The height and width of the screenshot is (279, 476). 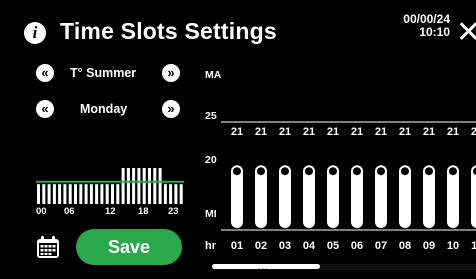 I want to click on mini-axis-label: 18, so click(x=143, y=211).